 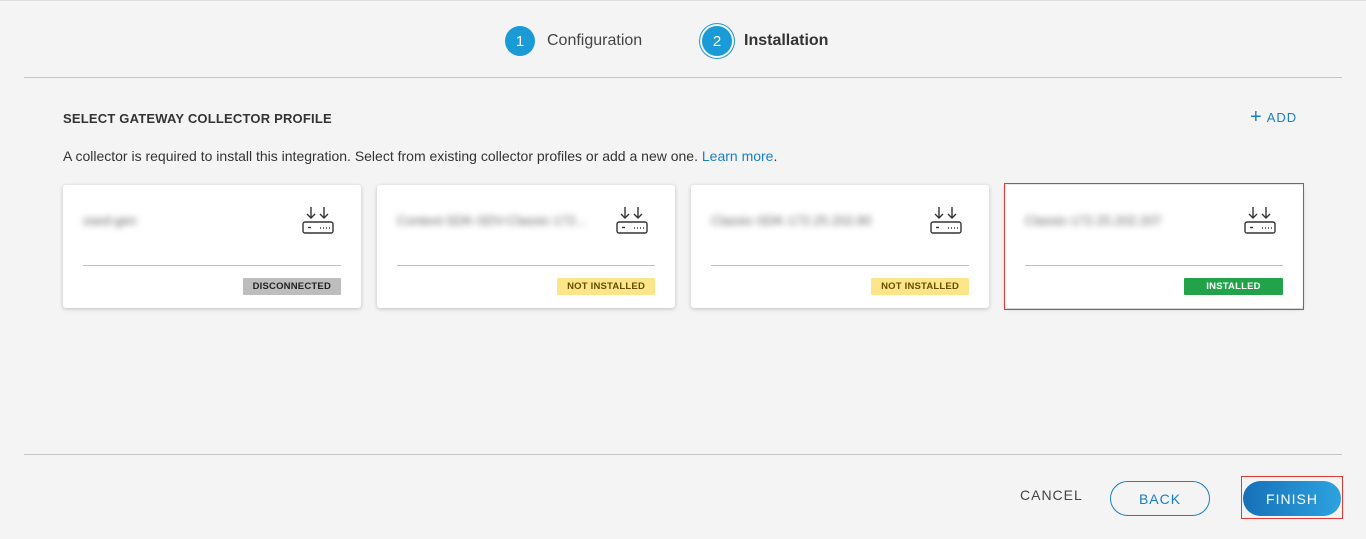 I want to click on plus-icon: +, so click(x=1256, y=117).